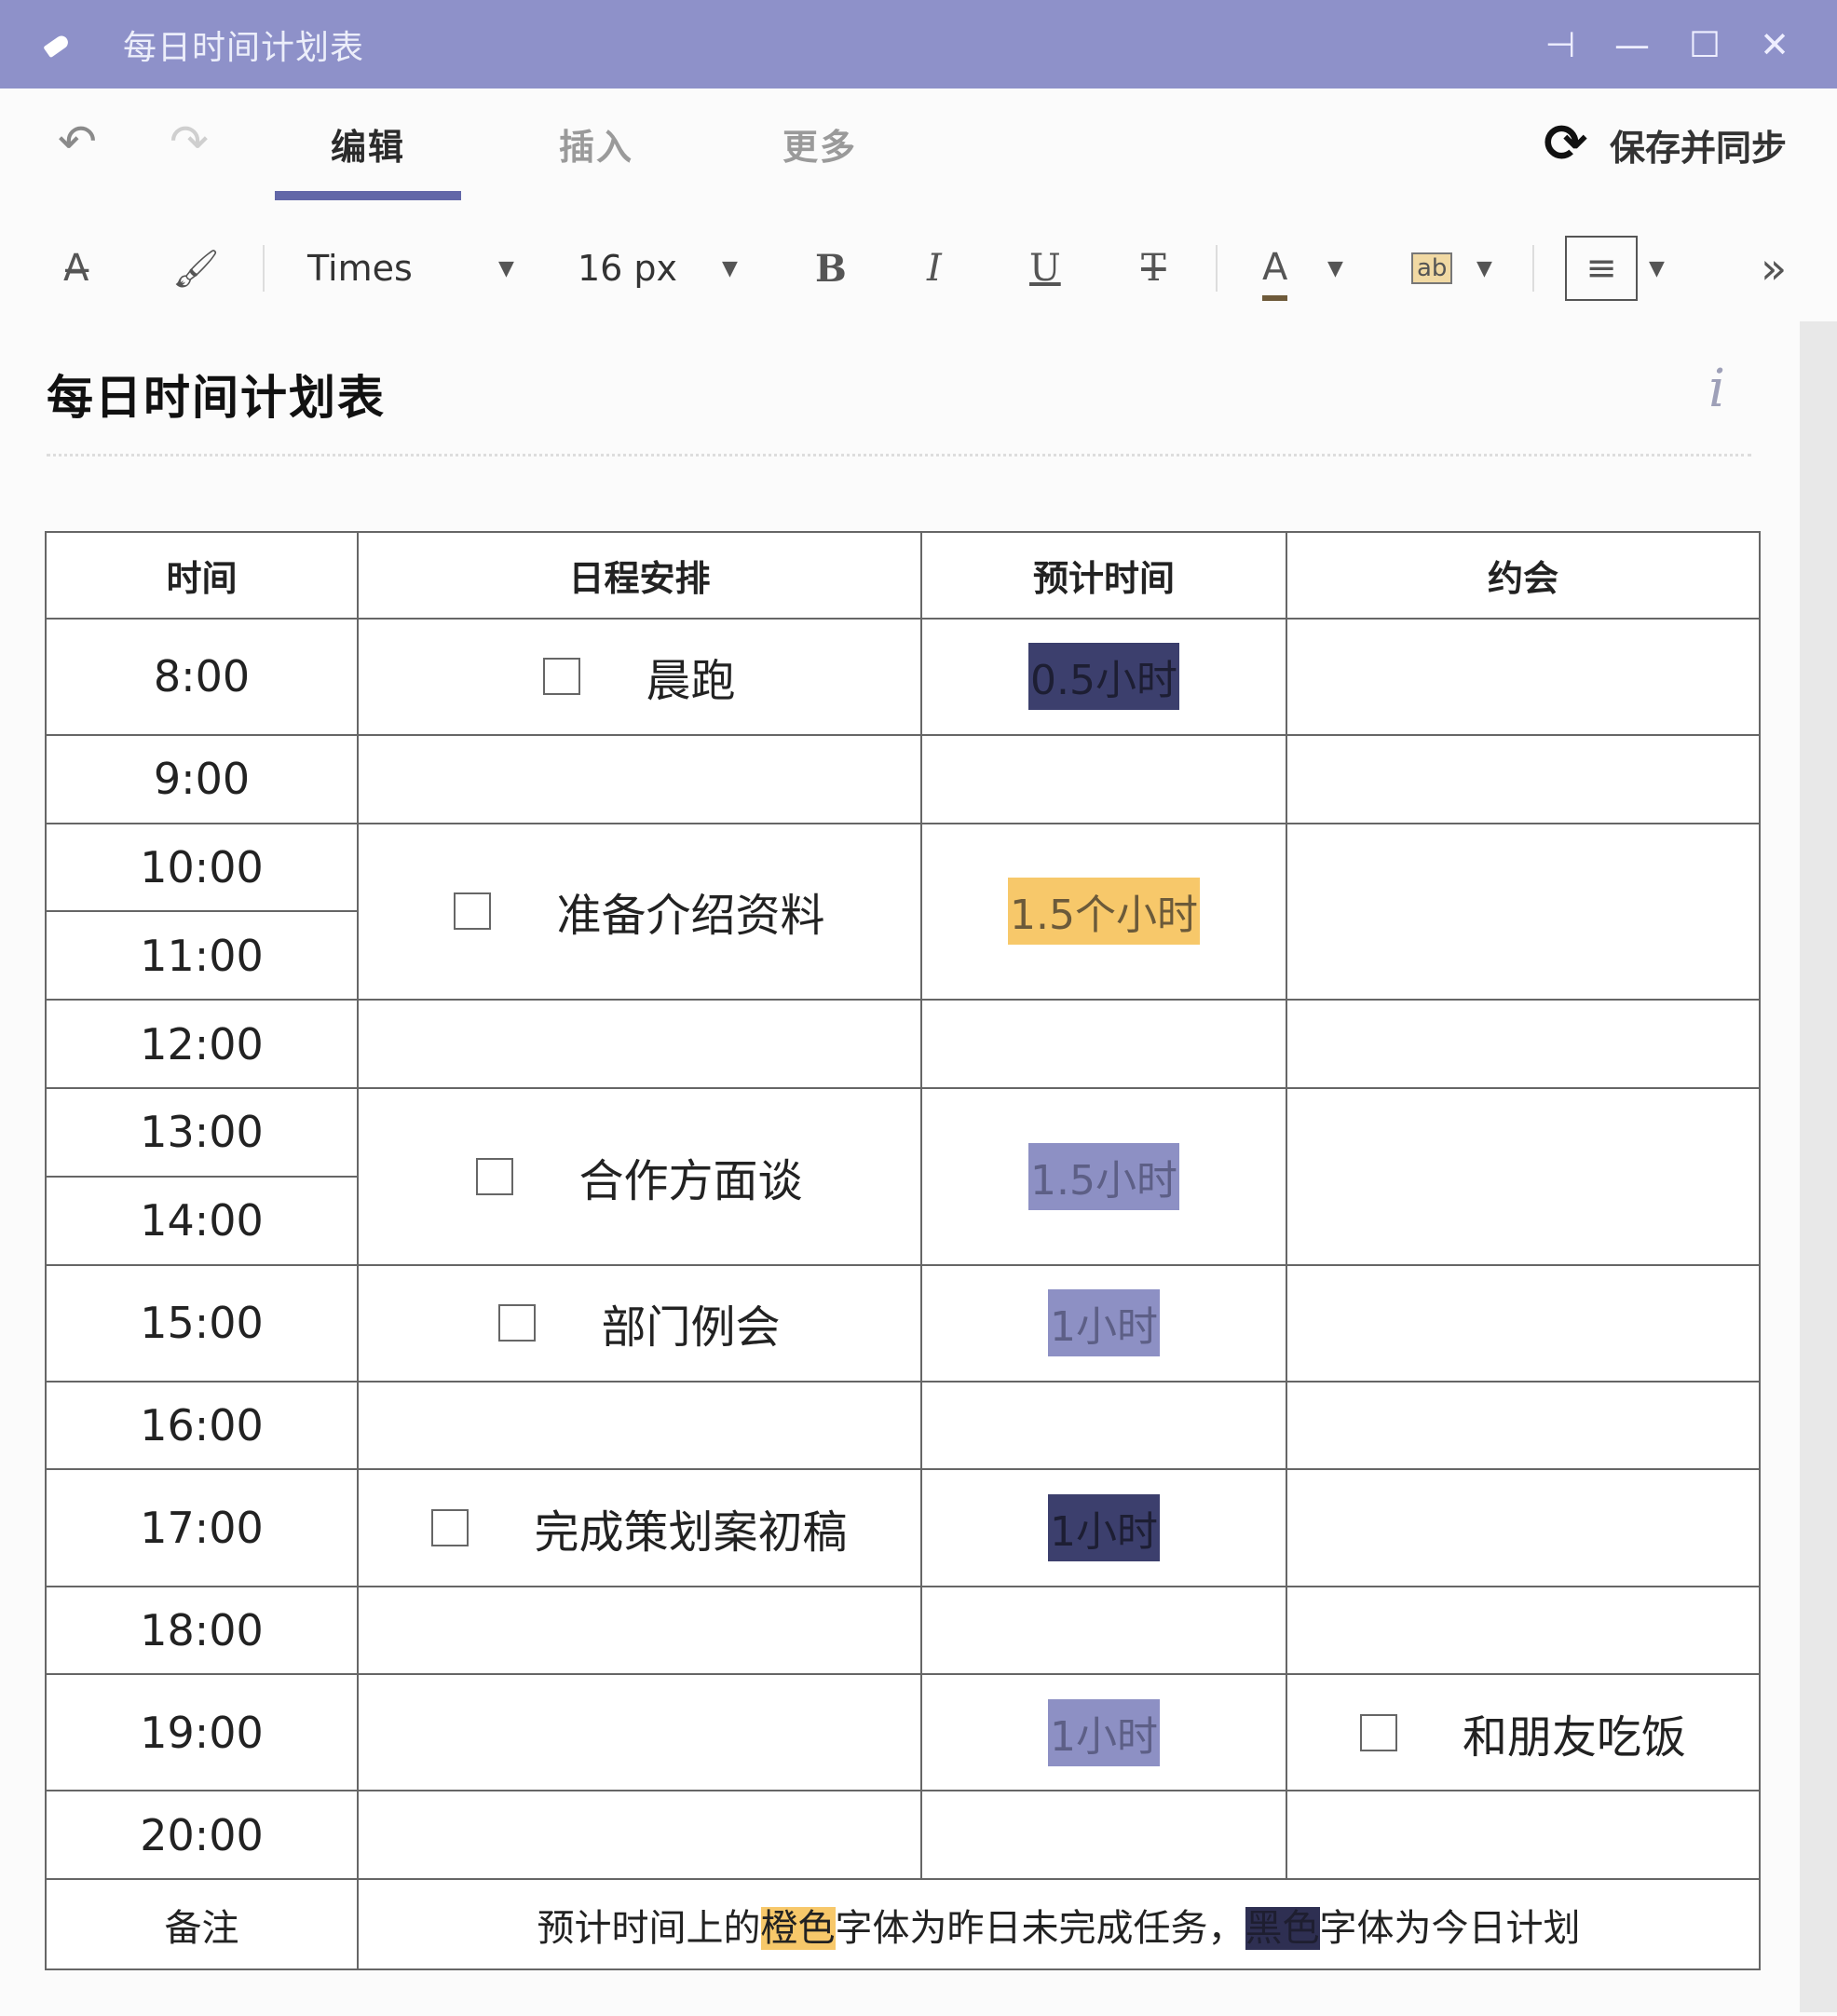  I want to click on notes-cell: 预计时间上的橙色字体为昨日未完成任务，黑色字体为今日计划, so click(1059, 1924).